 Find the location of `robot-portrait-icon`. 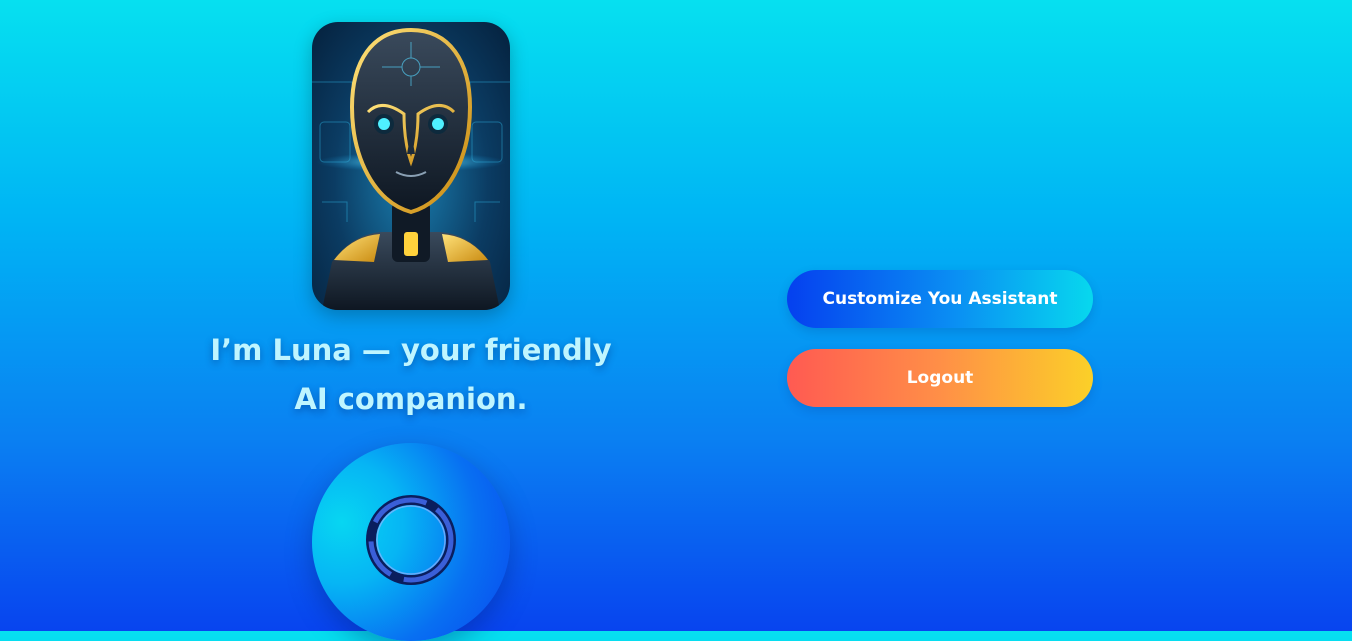

robot-portrait-icon is located at coordinates (411, 168).